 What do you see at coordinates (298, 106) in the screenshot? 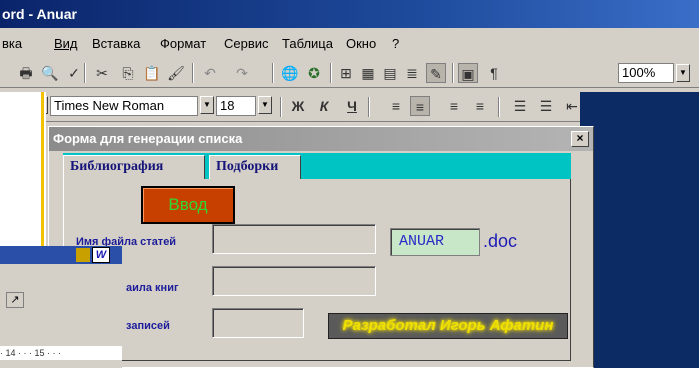
I see `bold-button: Ж` at bounding box center [298, 106].